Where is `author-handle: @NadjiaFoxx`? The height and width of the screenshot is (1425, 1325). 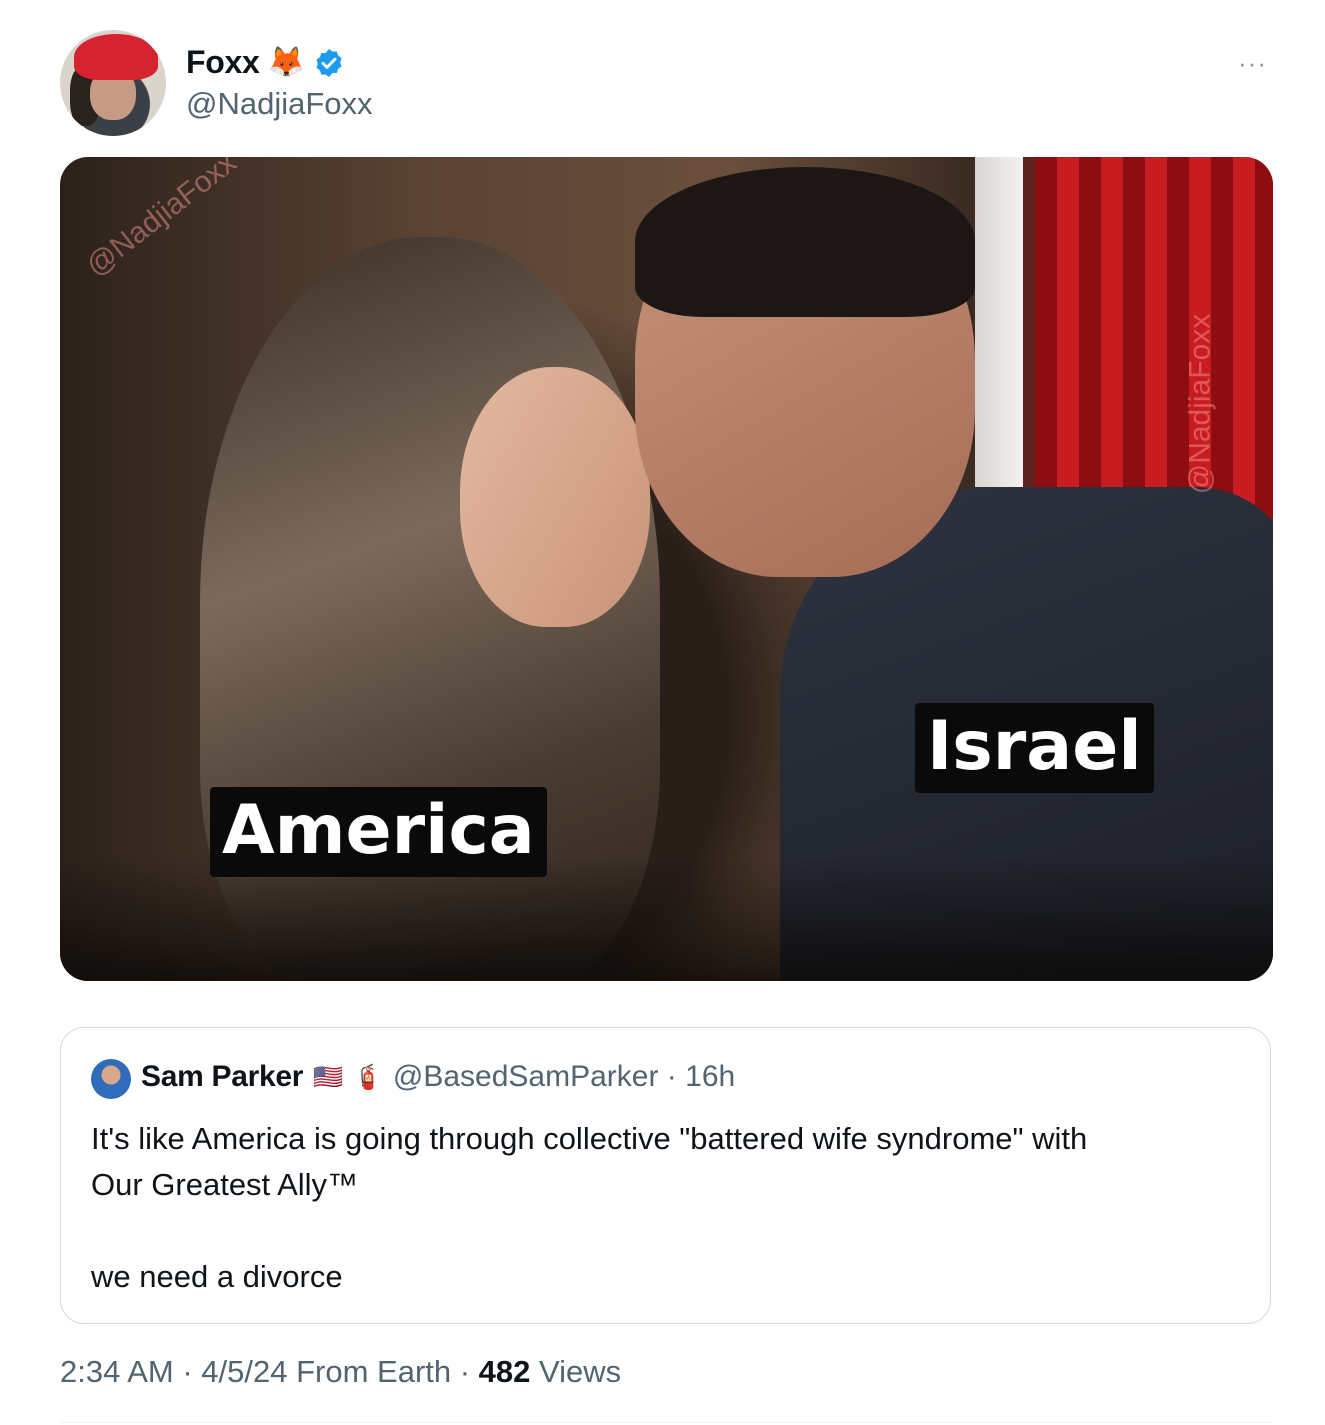
author-handle: @NadjiaFoxx is located at coordinates (279, 104).